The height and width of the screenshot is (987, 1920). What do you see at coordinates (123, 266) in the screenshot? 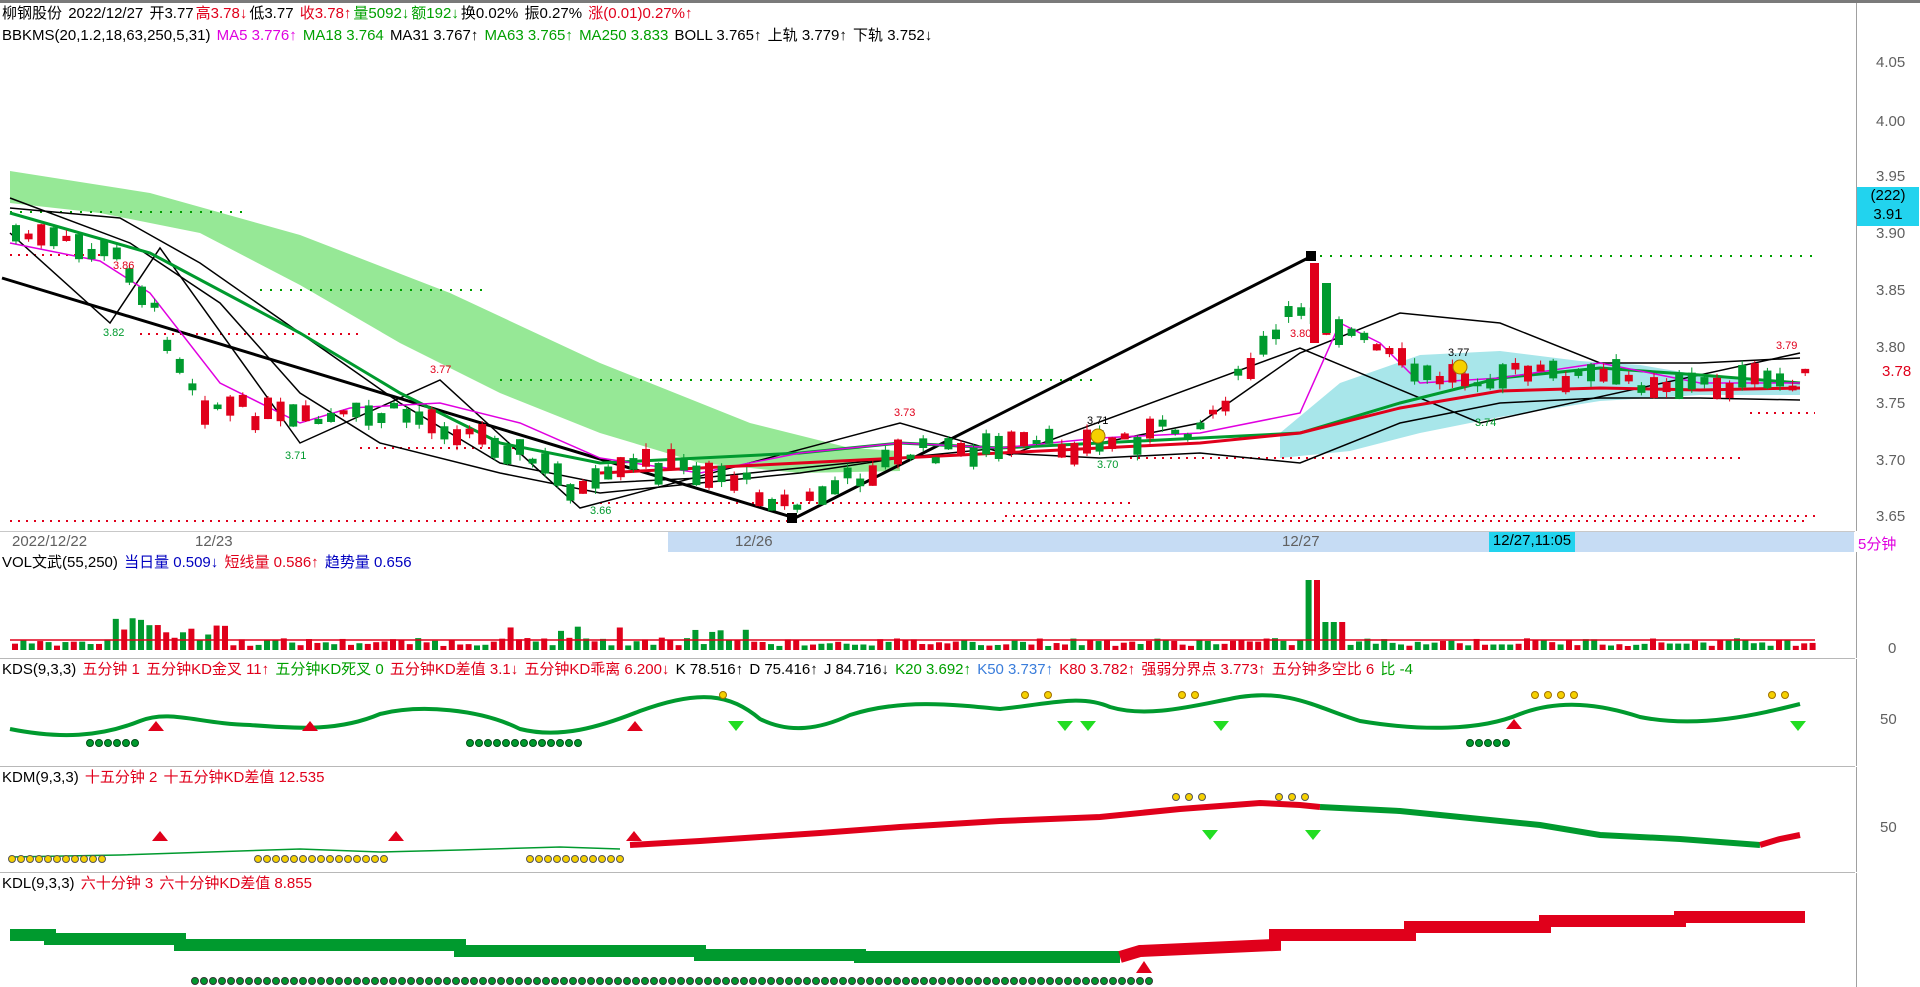
I see `price-label: 3.86` at bounding box center [123, 266].